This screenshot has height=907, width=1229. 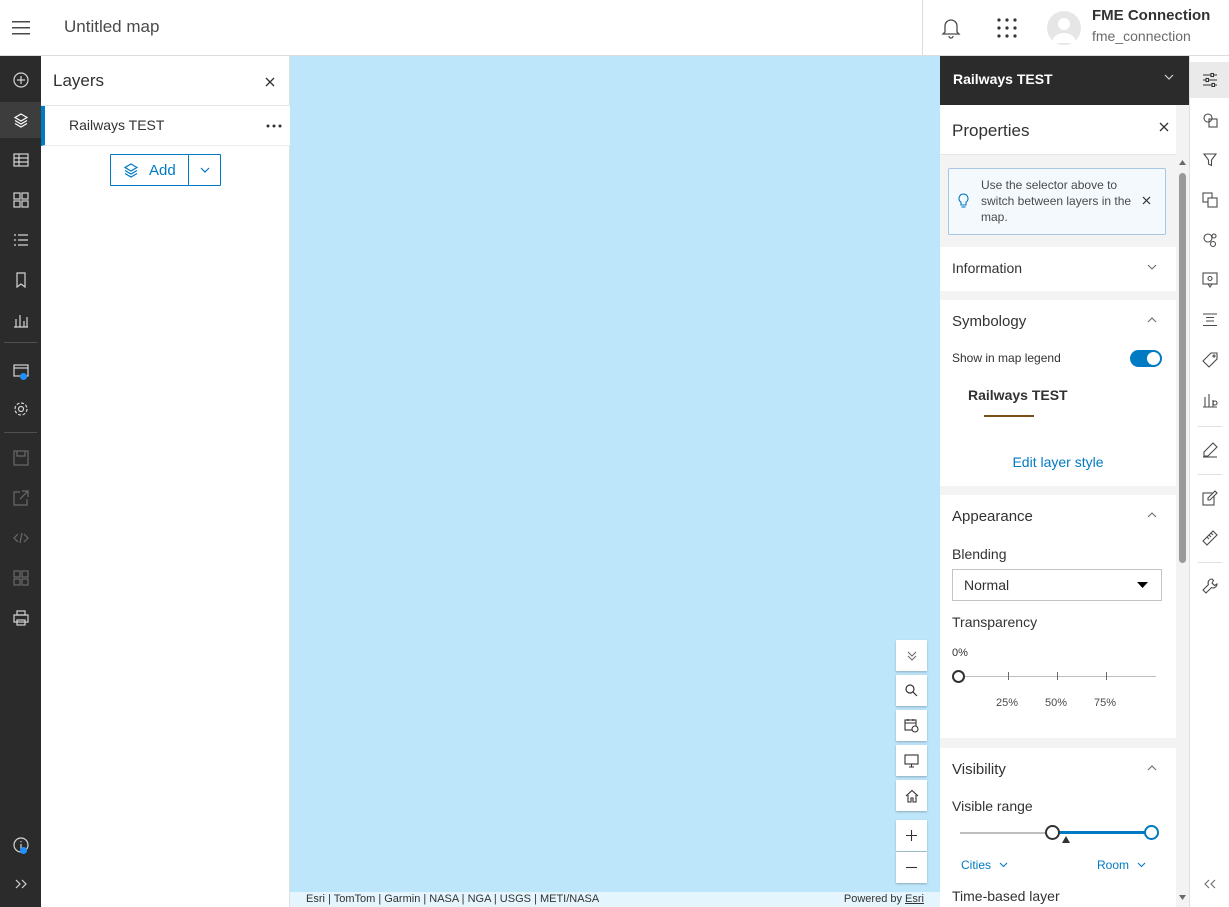 I want to click on scroll-up-arrow-icon, so click(x=1182, y=162).